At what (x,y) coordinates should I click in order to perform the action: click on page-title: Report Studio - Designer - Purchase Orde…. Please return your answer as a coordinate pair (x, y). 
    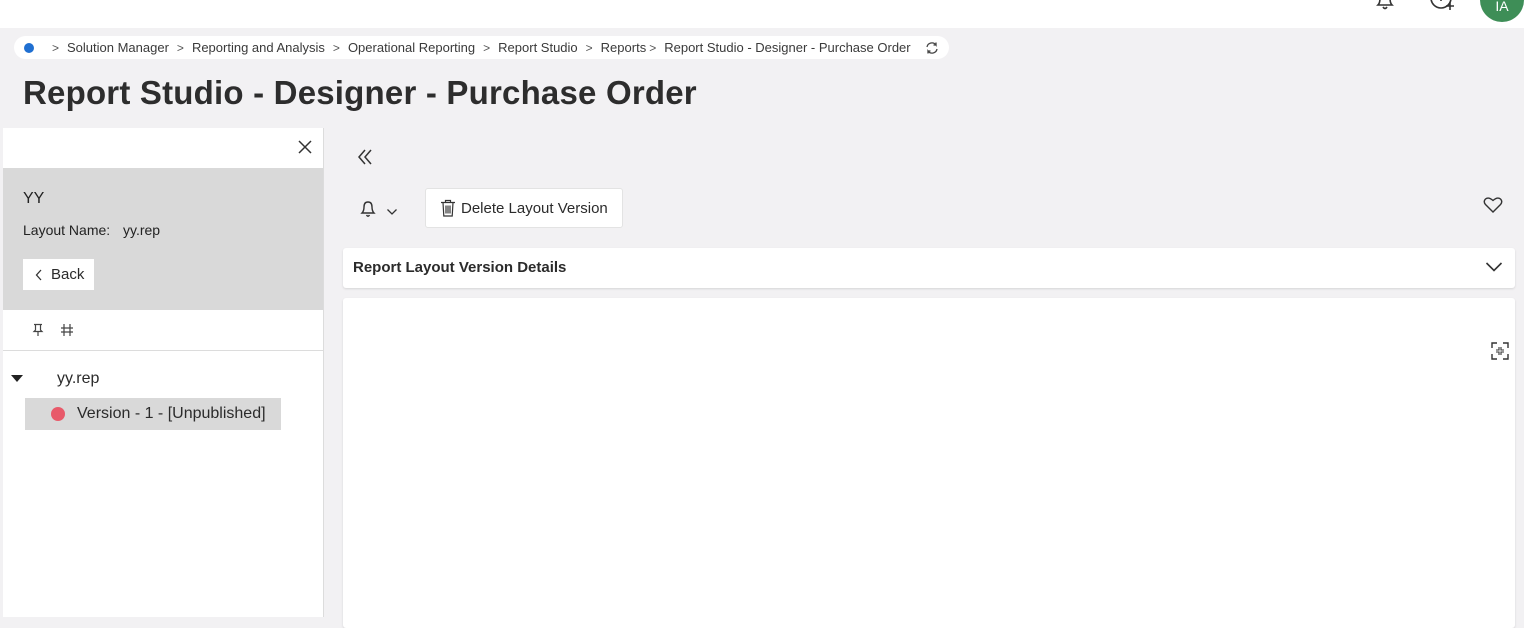
    Looking at the image, I should click on (360, 92).